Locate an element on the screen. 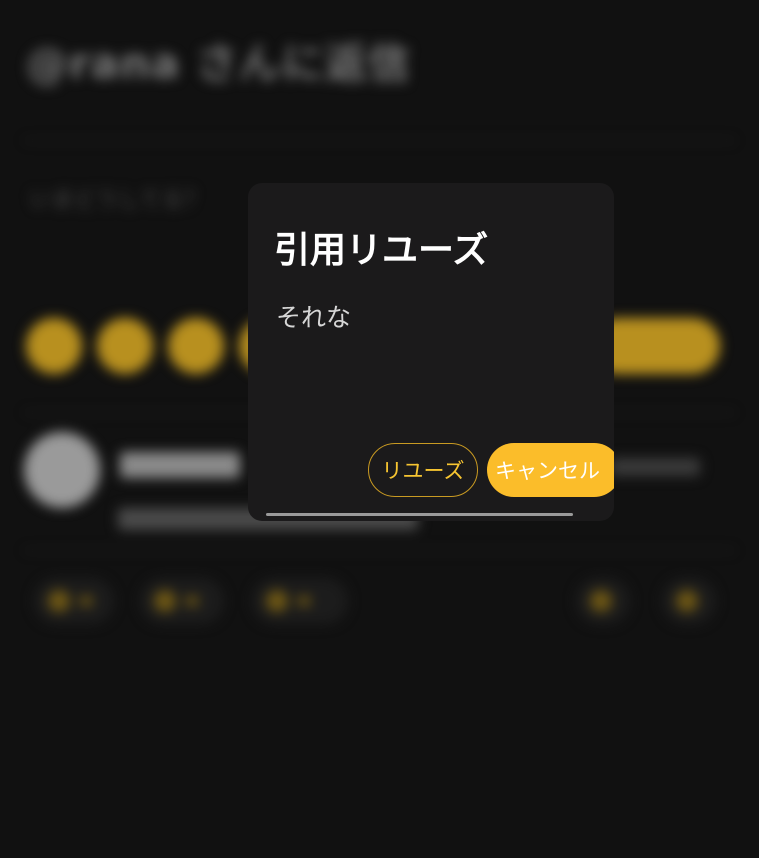 The width and height of the screenshot is (759, 858). like-action is located at coordinates (300, 601).